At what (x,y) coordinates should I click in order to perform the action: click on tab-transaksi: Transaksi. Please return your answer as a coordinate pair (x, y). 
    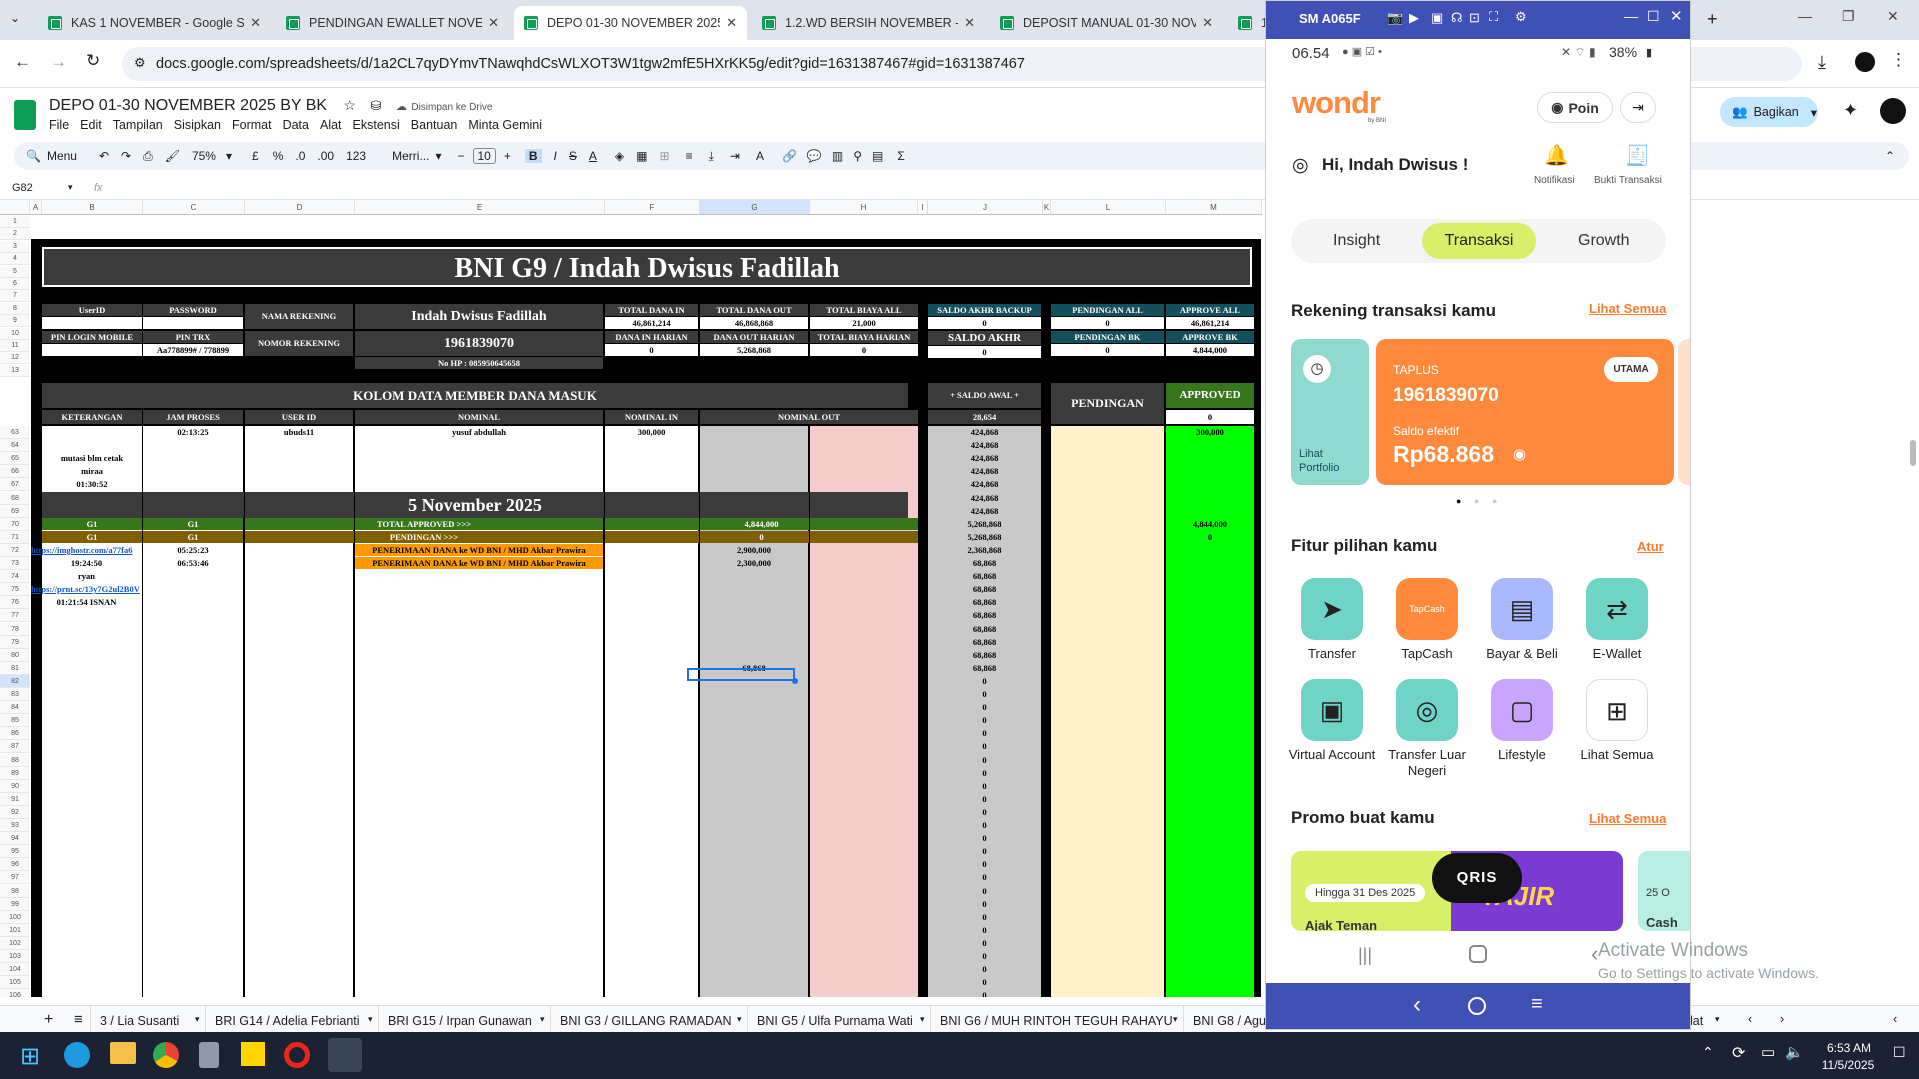
    Looking at the image, I should click on (1479, 241).